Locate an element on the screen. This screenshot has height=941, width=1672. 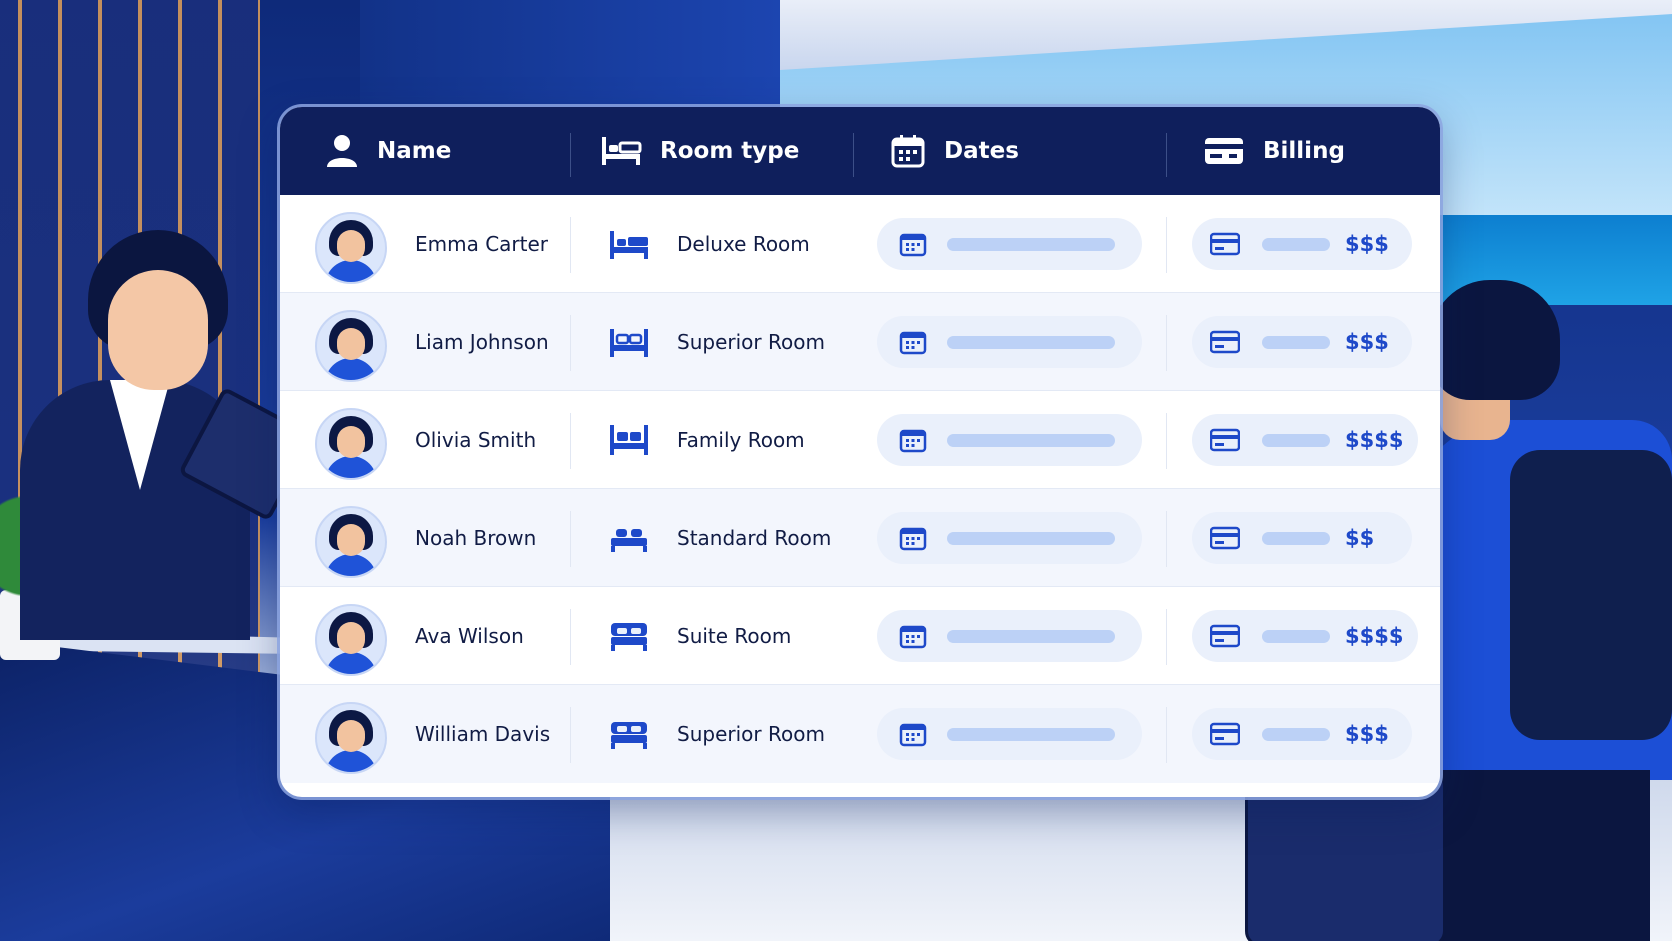
header-room-type: Room type is located at coordinates (699, 151).